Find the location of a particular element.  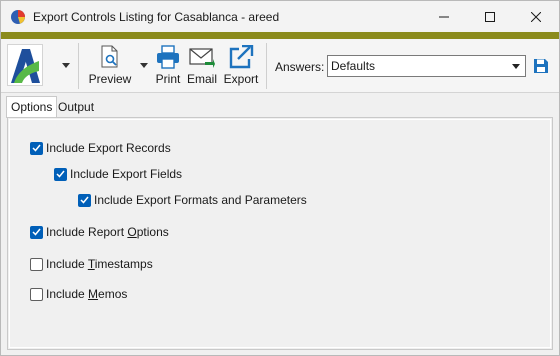

option-label: Include Export Records is located at coordinates (108, 148).